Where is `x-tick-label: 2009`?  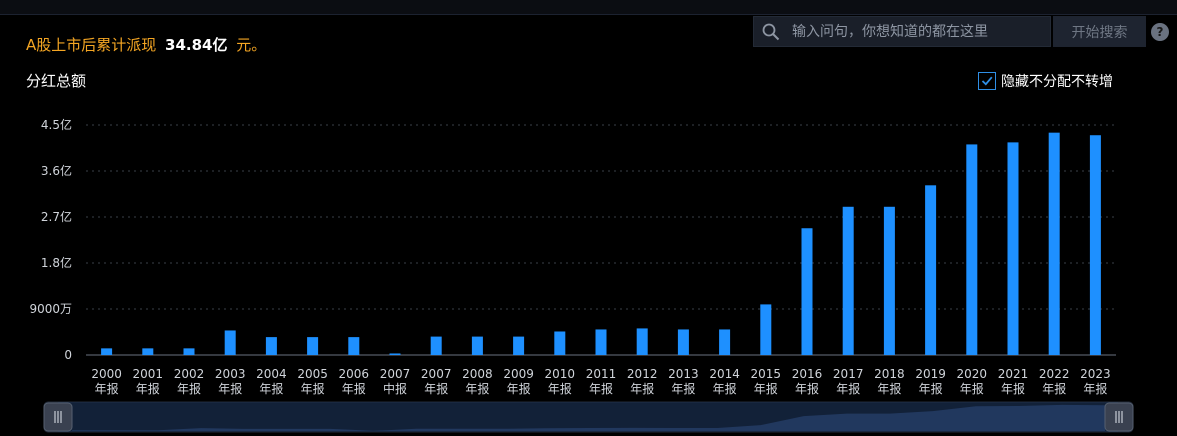
x-tick-label: 2009 is located at coordinates (518, 374).